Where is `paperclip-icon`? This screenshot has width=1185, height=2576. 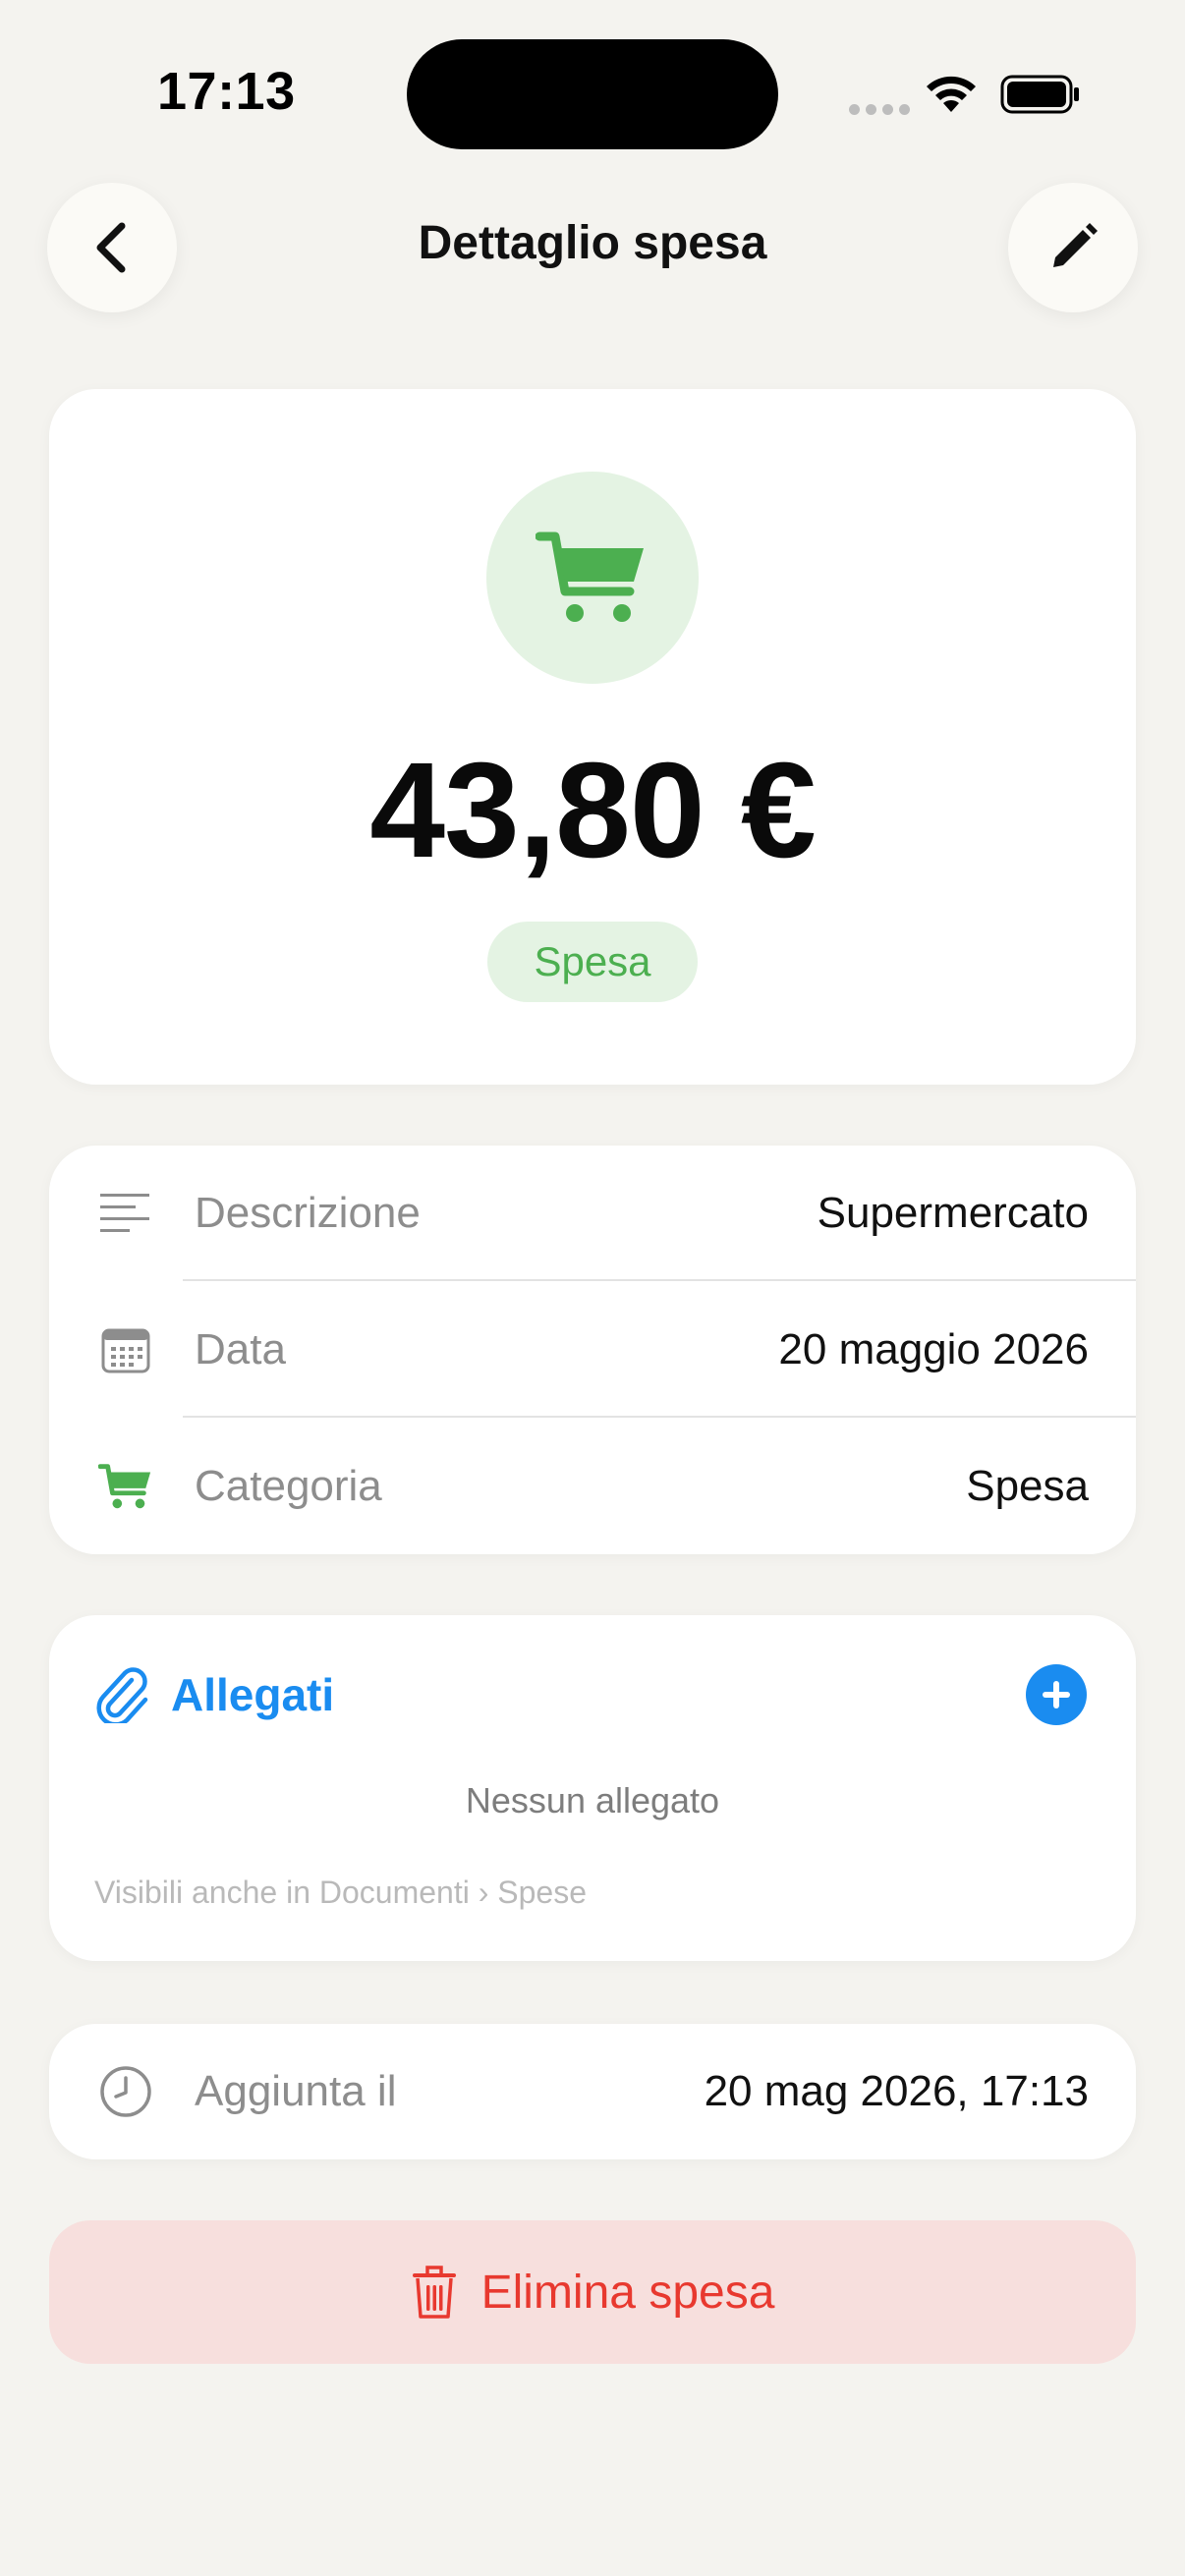 paperclip-icon is located at coordinates (122, 1695).